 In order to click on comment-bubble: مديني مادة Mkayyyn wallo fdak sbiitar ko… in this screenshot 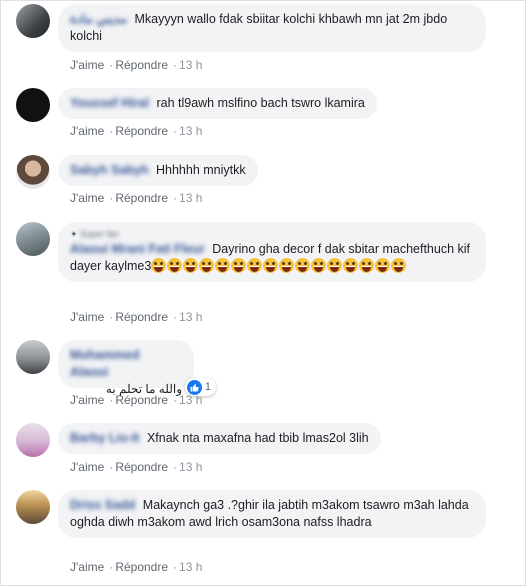, I will do `click(272, 28)`.